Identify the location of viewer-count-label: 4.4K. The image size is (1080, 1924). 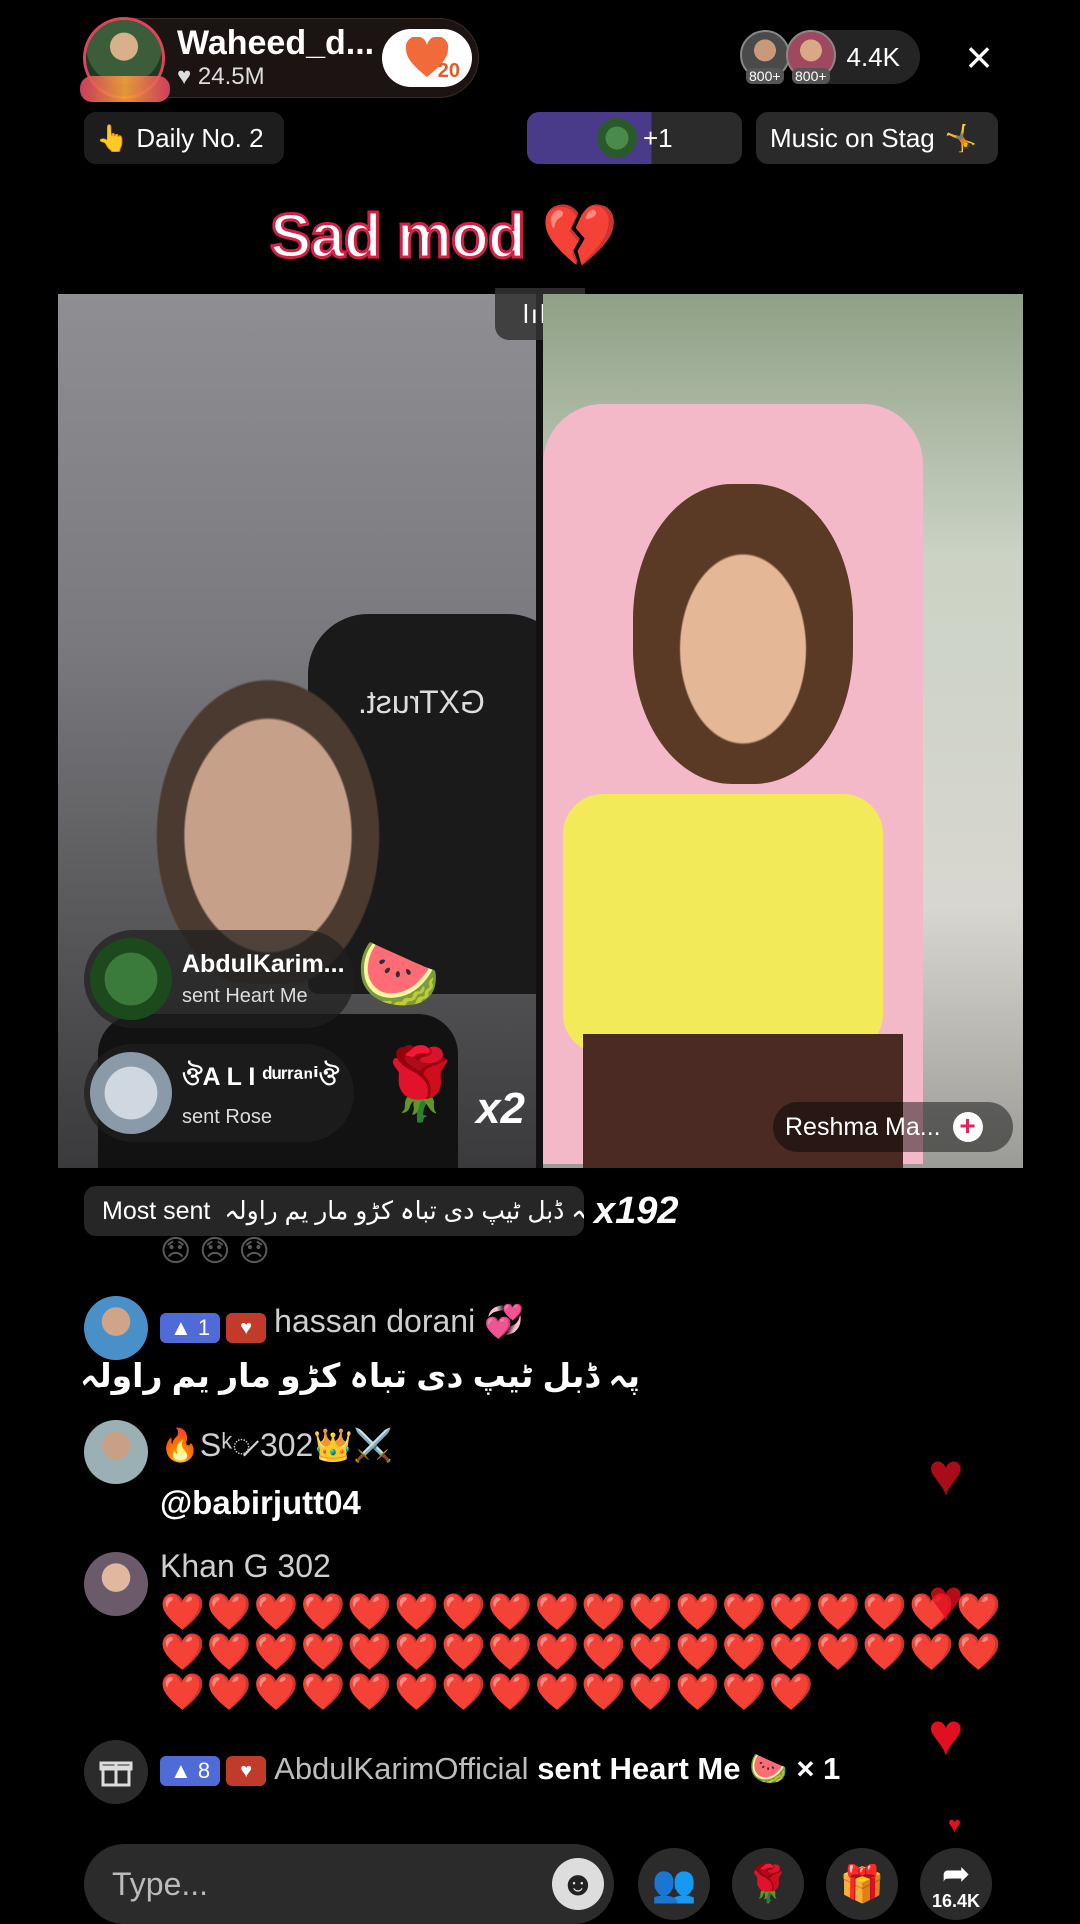
(873, 56).